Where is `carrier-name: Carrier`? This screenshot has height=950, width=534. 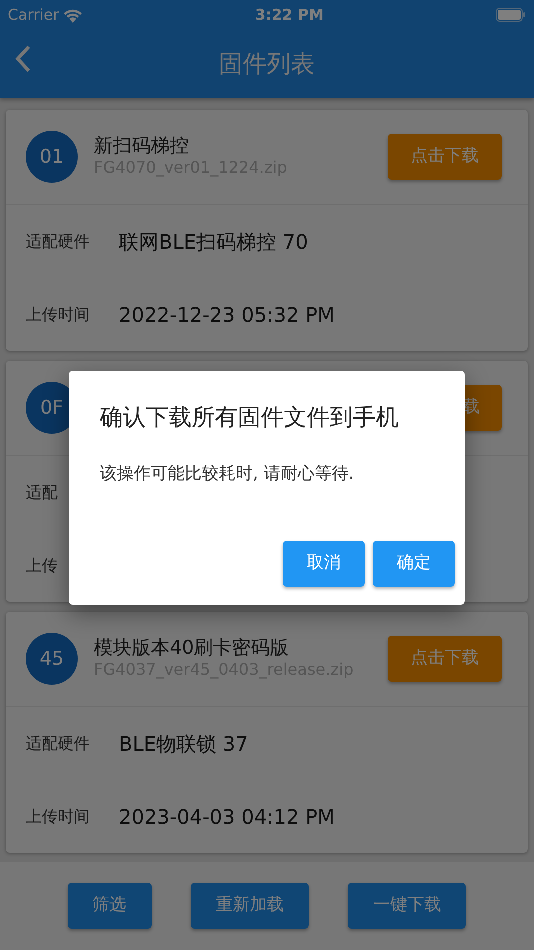
carrier-name: Carrier is located at coordinates (34, 15).